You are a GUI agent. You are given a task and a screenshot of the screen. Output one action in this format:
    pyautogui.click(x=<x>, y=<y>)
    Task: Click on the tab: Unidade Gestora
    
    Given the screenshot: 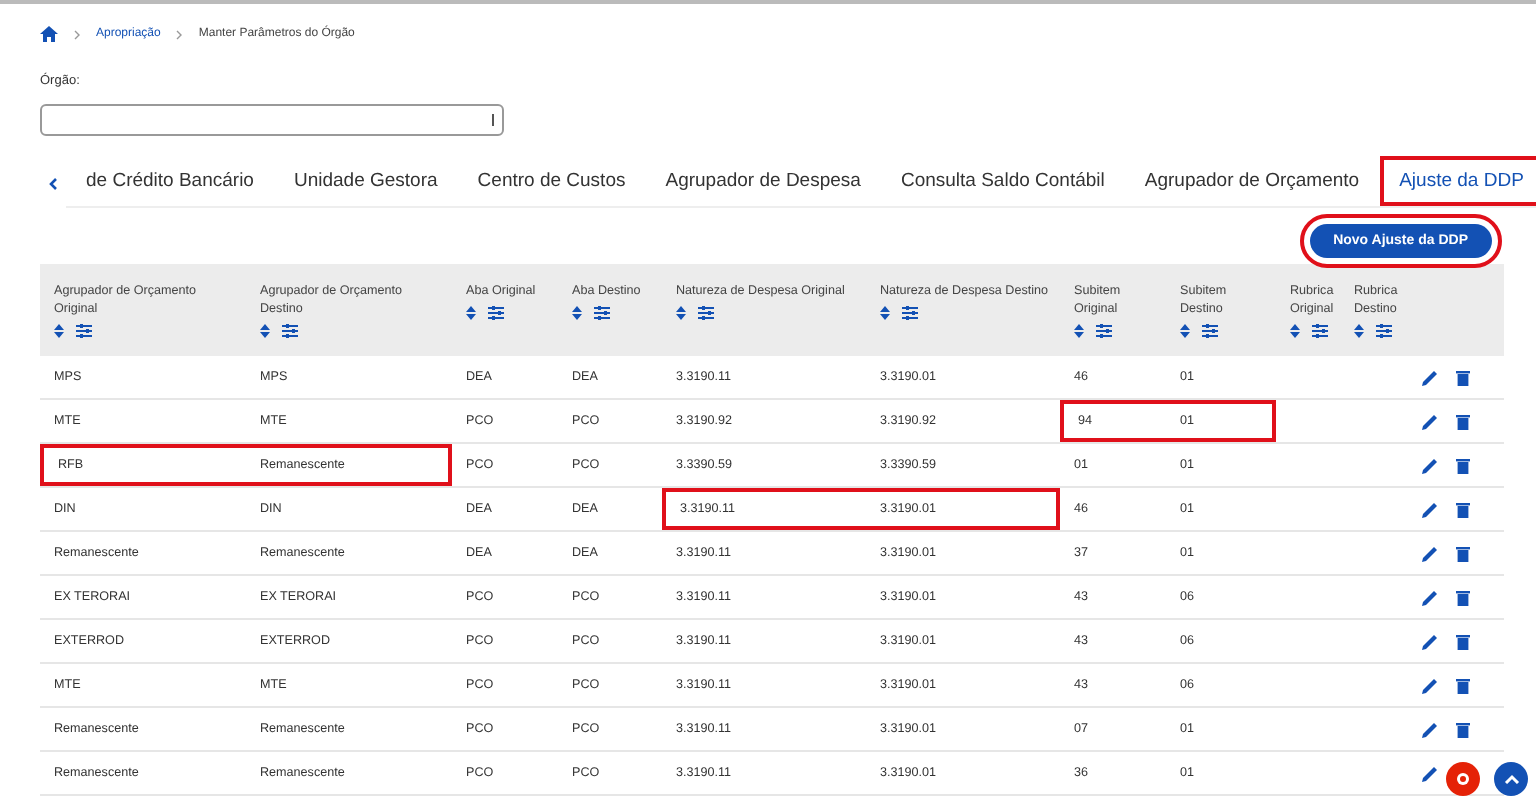 What is the action you would take?
    pyautogui.click(x=365, y=181)
    